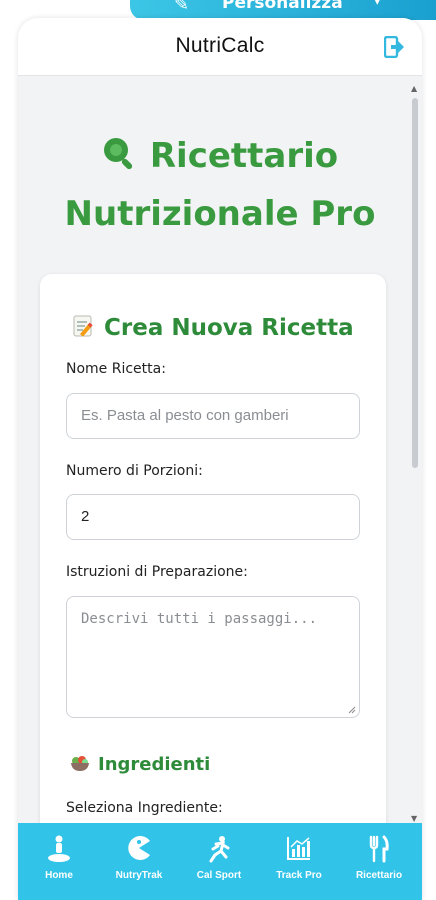 The height and width of the screenshot is (900, 436). Describe the element at coordinates (59, 875) in the screenshot. I see `nav-label-home: Home` at that location.